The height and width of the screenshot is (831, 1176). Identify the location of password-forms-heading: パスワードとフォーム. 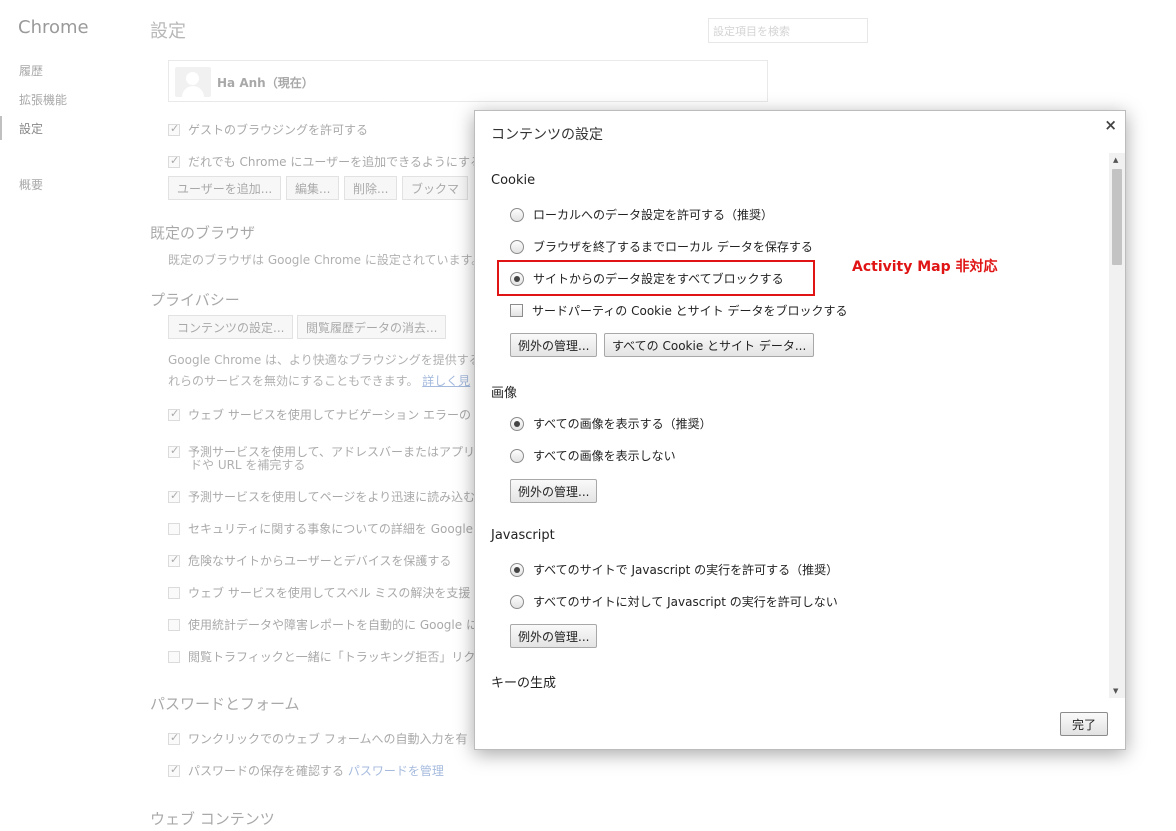
(225, 704).